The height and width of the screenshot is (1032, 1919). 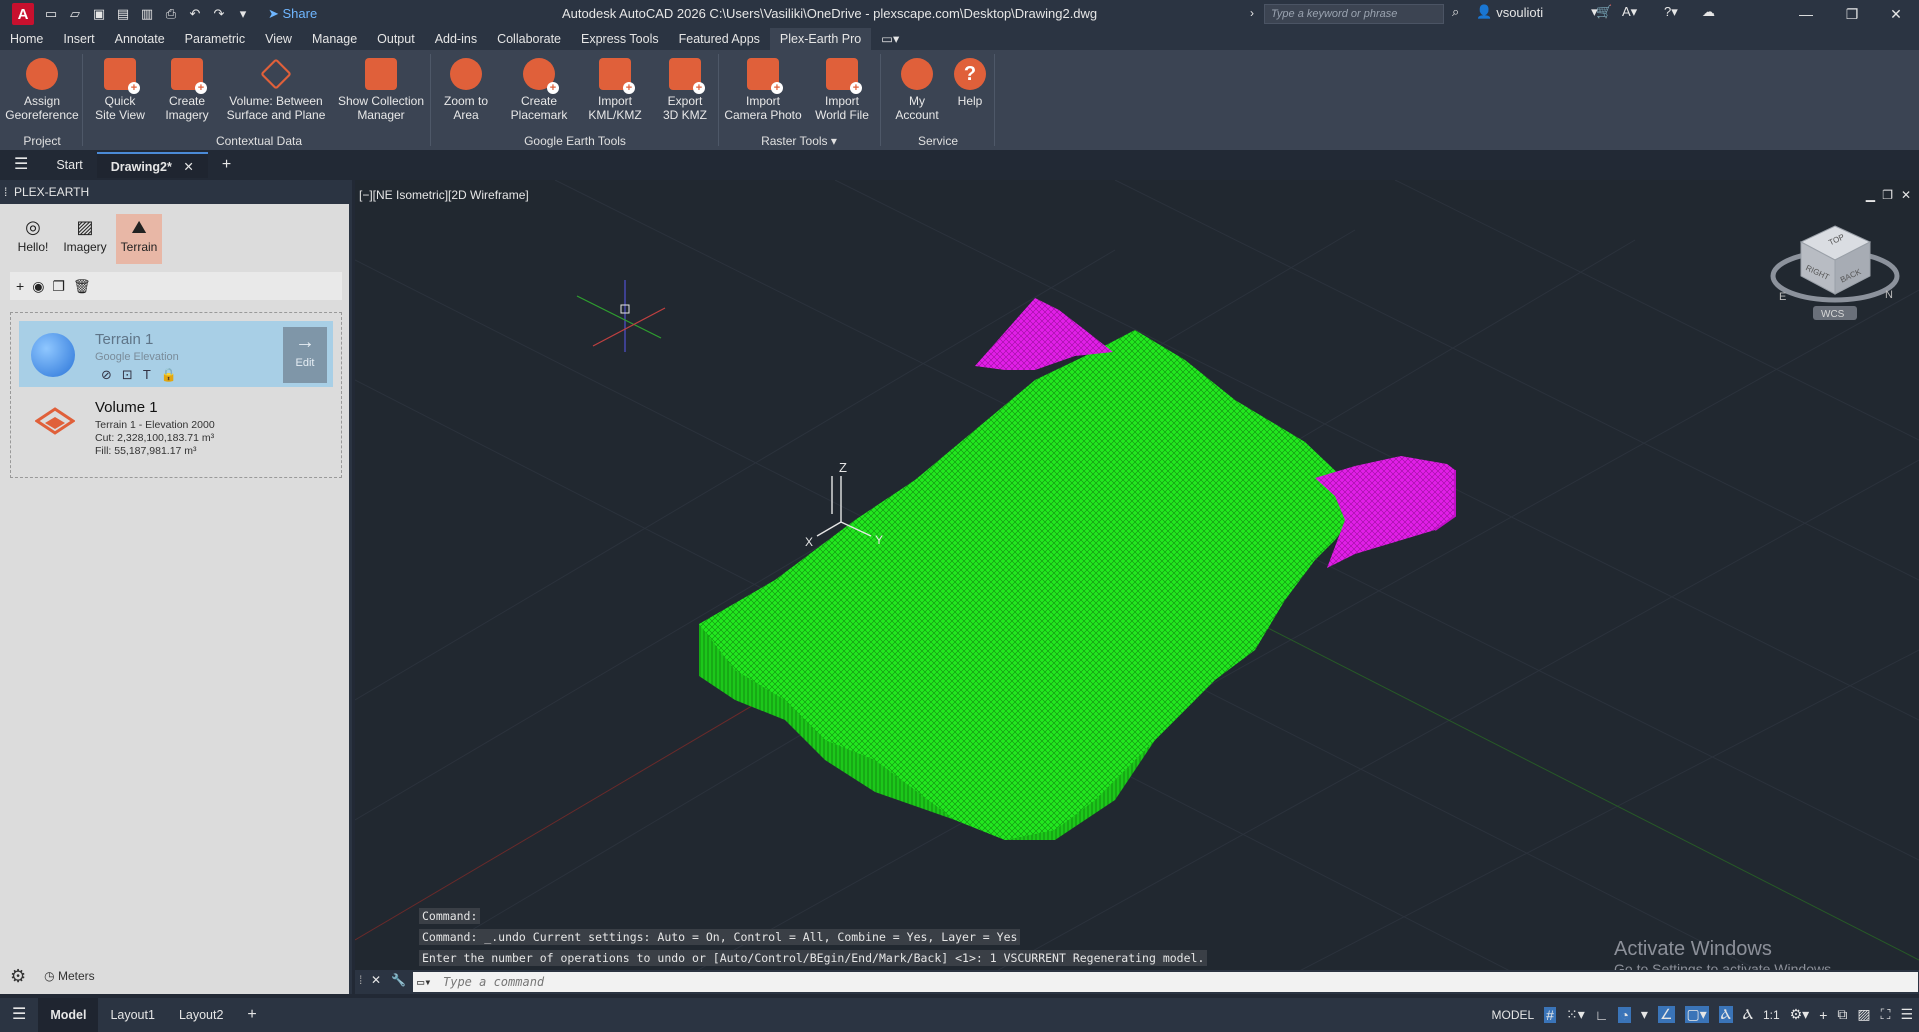 I want to click on isolate-objects-icon: ⧉, so click(x=1842, y=1014).